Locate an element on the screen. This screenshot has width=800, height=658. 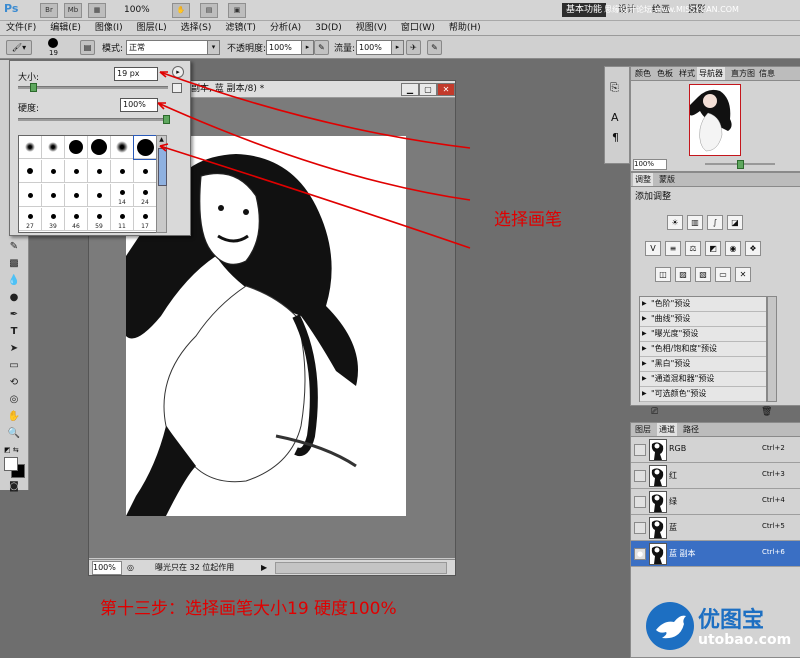
vibrance-icon: V is located at coordinates (653, 248).